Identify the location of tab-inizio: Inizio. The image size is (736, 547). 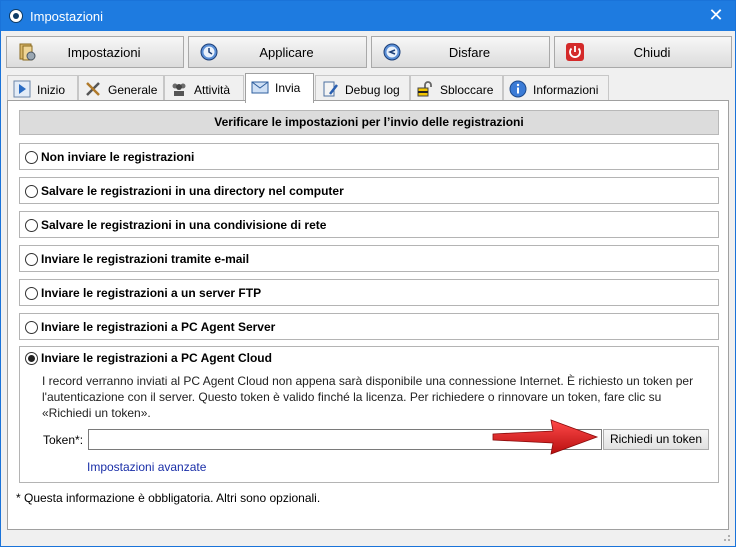
(42, 88).